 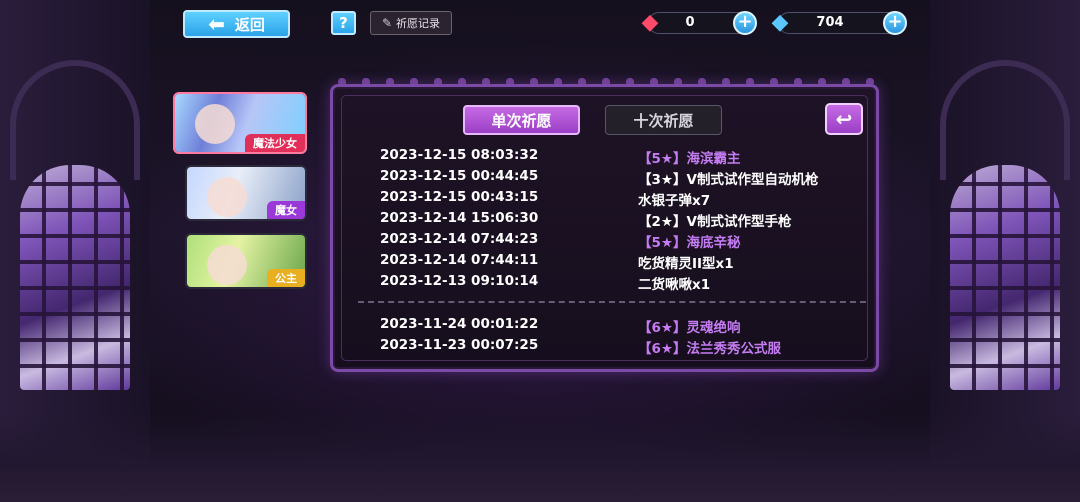 What do you see at coordinates (715, 222) in the screenshot?
I see `record-item: 【2★】V制式试作型手枪` at bounding box center [715, 222].